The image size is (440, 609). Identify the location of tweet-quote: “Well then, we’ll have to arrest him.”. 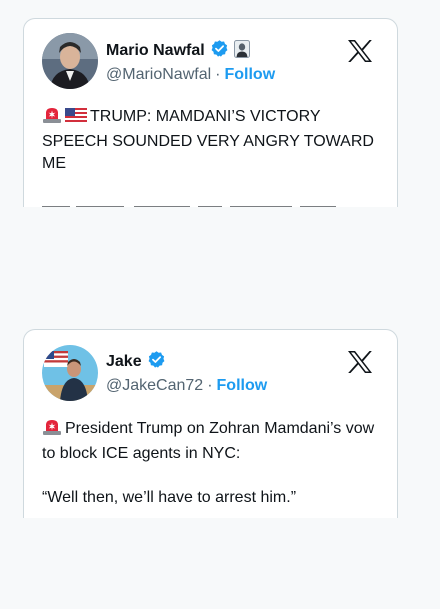
(169, 497).